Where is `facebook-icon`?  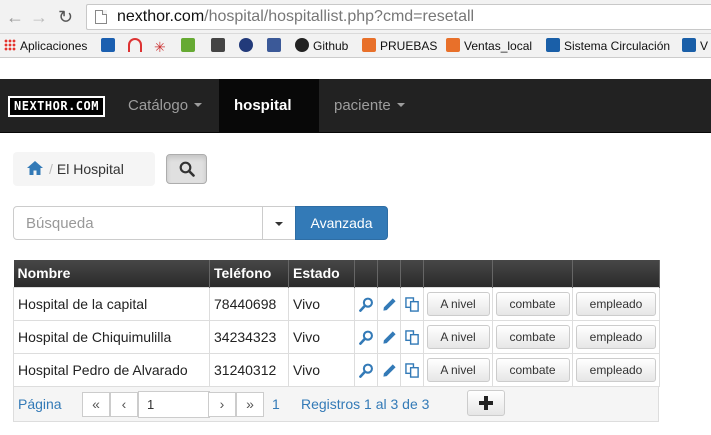 facebook-icon is located at coordinates (274, 45).